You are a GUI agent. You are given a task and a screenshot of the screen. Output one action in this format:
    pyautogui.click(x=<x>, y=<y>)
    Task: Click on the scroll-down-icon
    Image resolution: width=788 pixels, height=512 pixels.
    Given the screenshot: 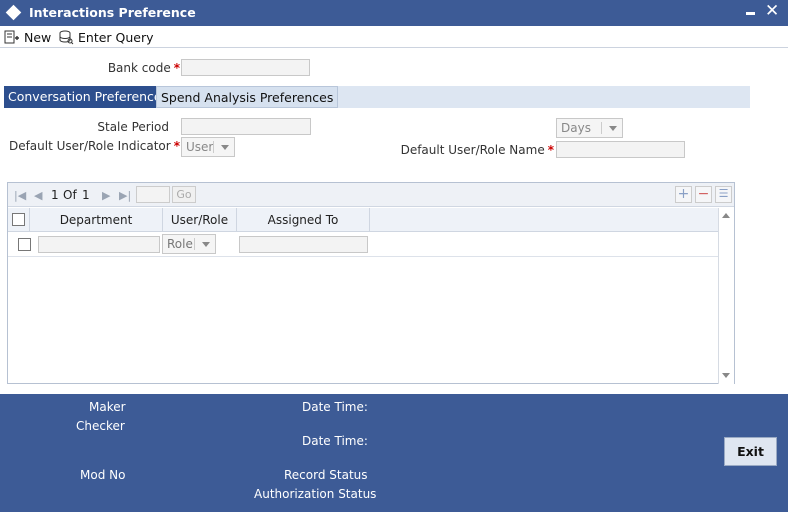 What is the action you would take?
    pyautogui.click(x=726, y=375)
    